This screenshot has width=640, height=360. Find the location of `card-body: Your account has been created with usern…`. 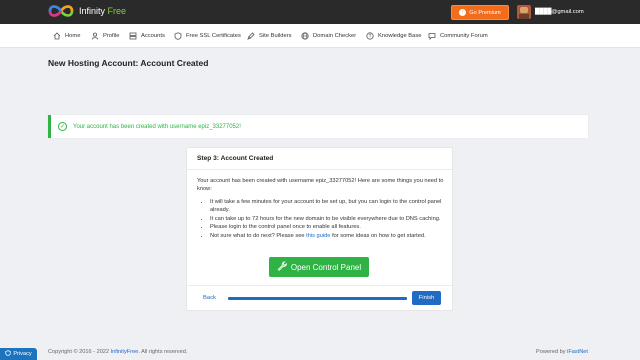

card-body: Your account has been created with usern… is located at coordinates (322, 208).